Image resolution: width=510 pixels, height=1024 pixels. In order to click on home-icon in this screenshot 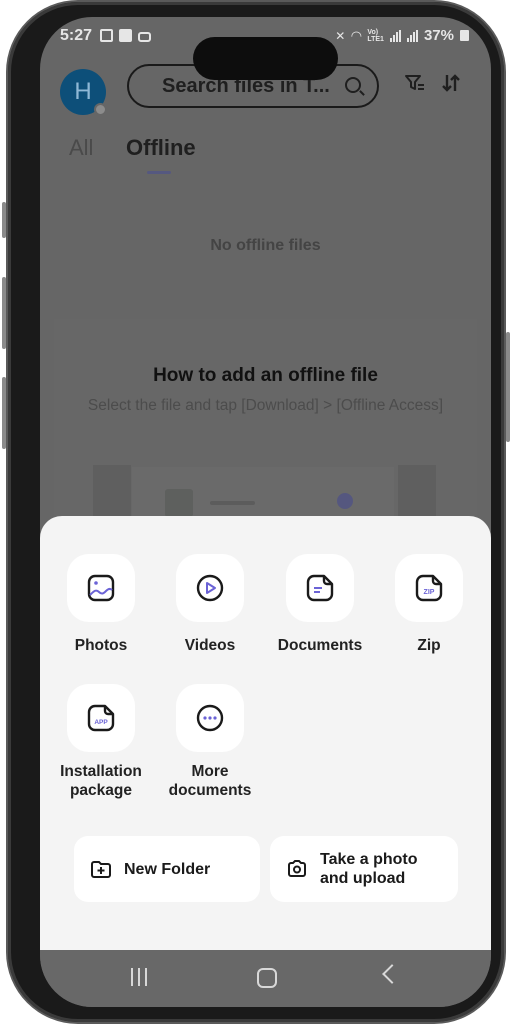, I will do `click(267, 978)`.